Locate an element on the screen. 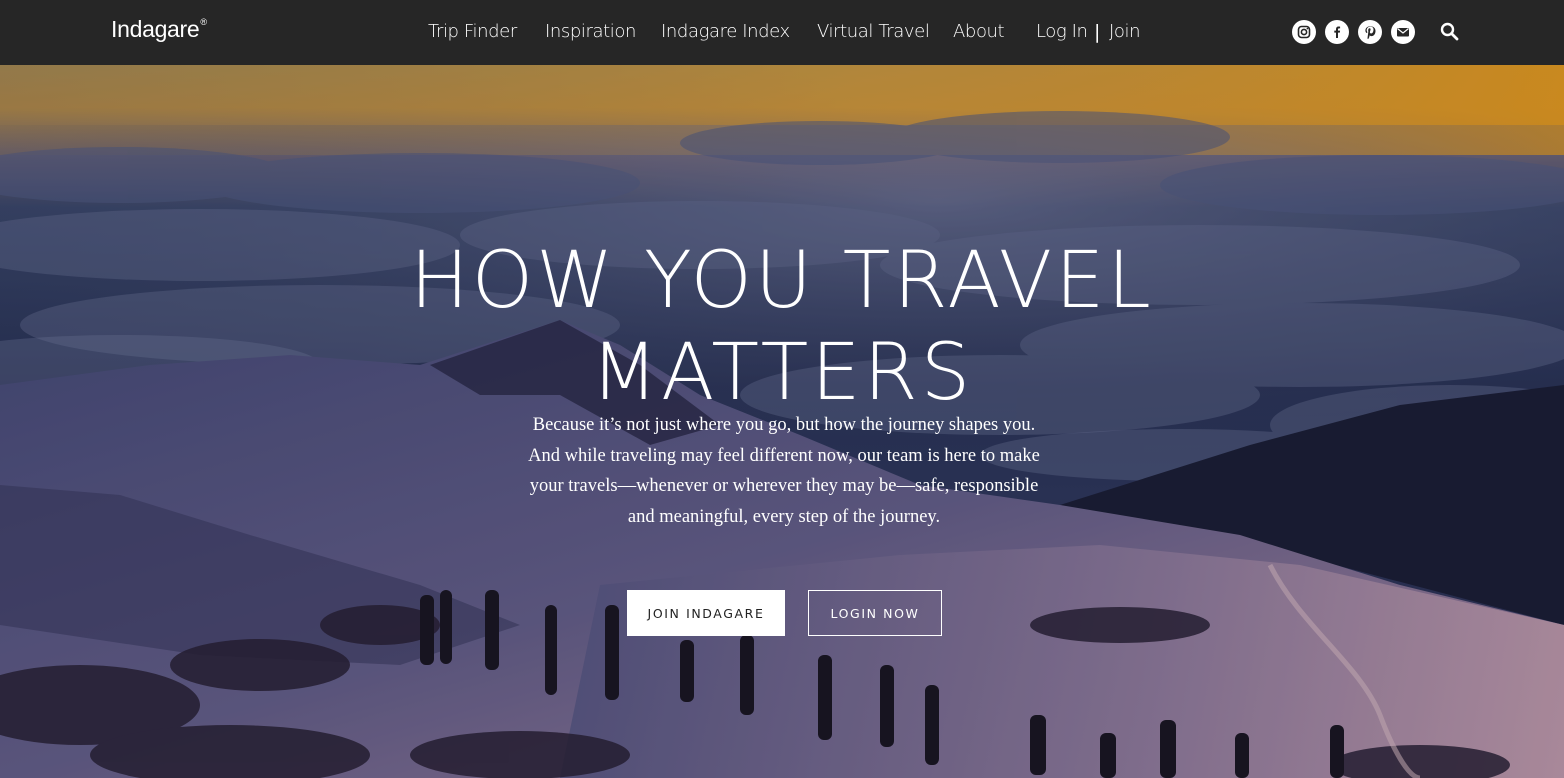 The height and width of the screenshot is (778, 1564). logo-registered-mark: ® is located at coordinates (203, 22).